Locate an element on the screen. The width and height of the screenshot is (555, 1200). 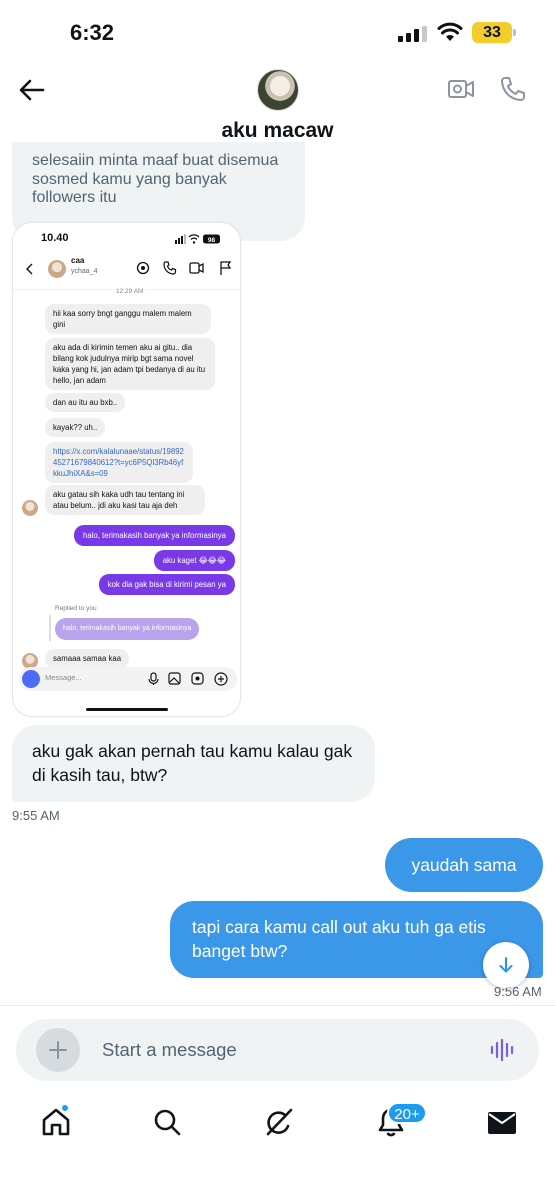
embedded-camera-icon is located at coordinates (31, 679).